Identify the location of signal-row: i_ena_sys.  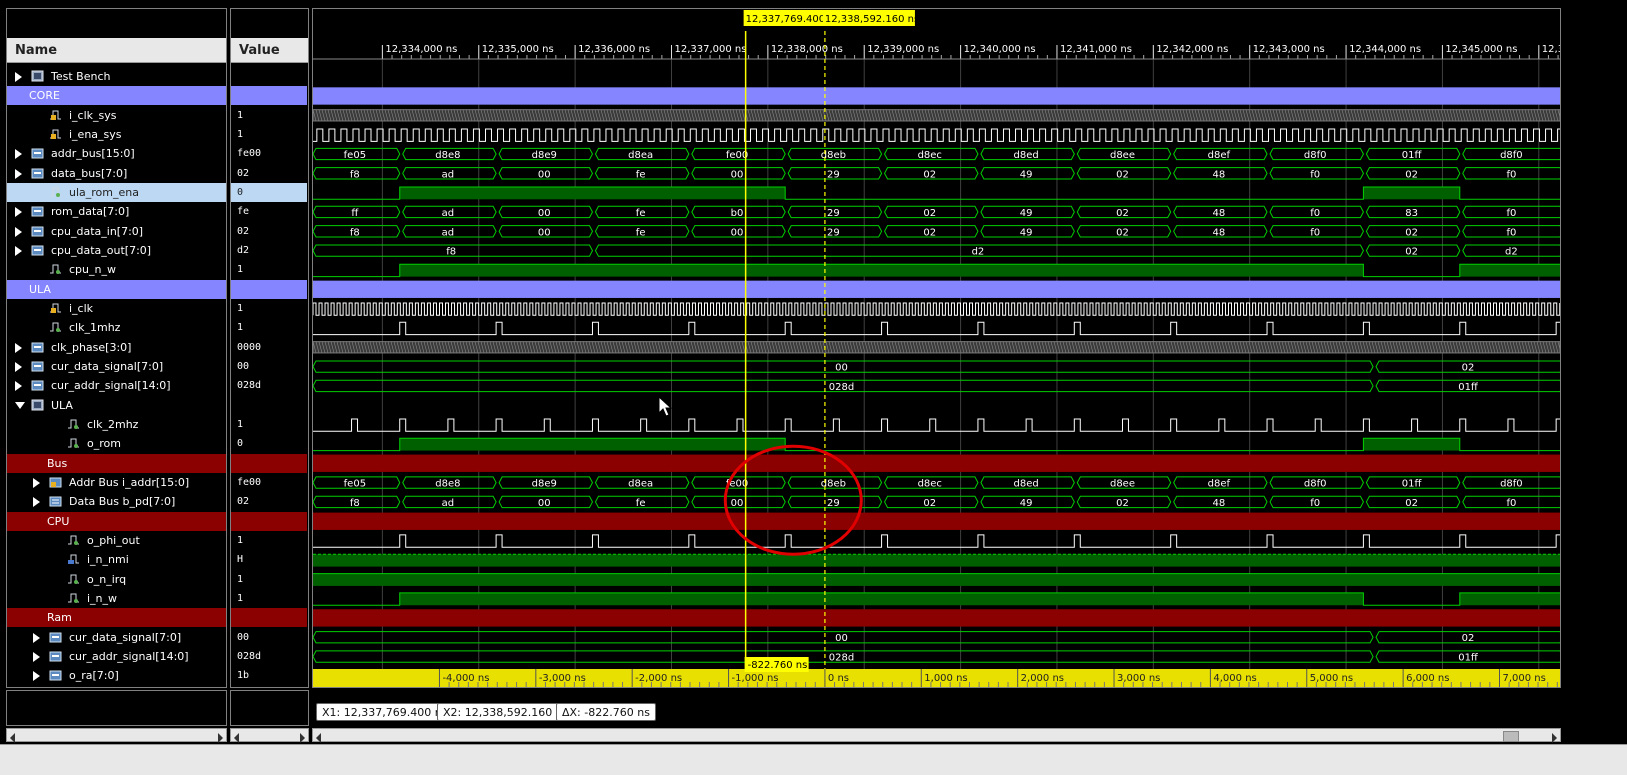
(116, 134).